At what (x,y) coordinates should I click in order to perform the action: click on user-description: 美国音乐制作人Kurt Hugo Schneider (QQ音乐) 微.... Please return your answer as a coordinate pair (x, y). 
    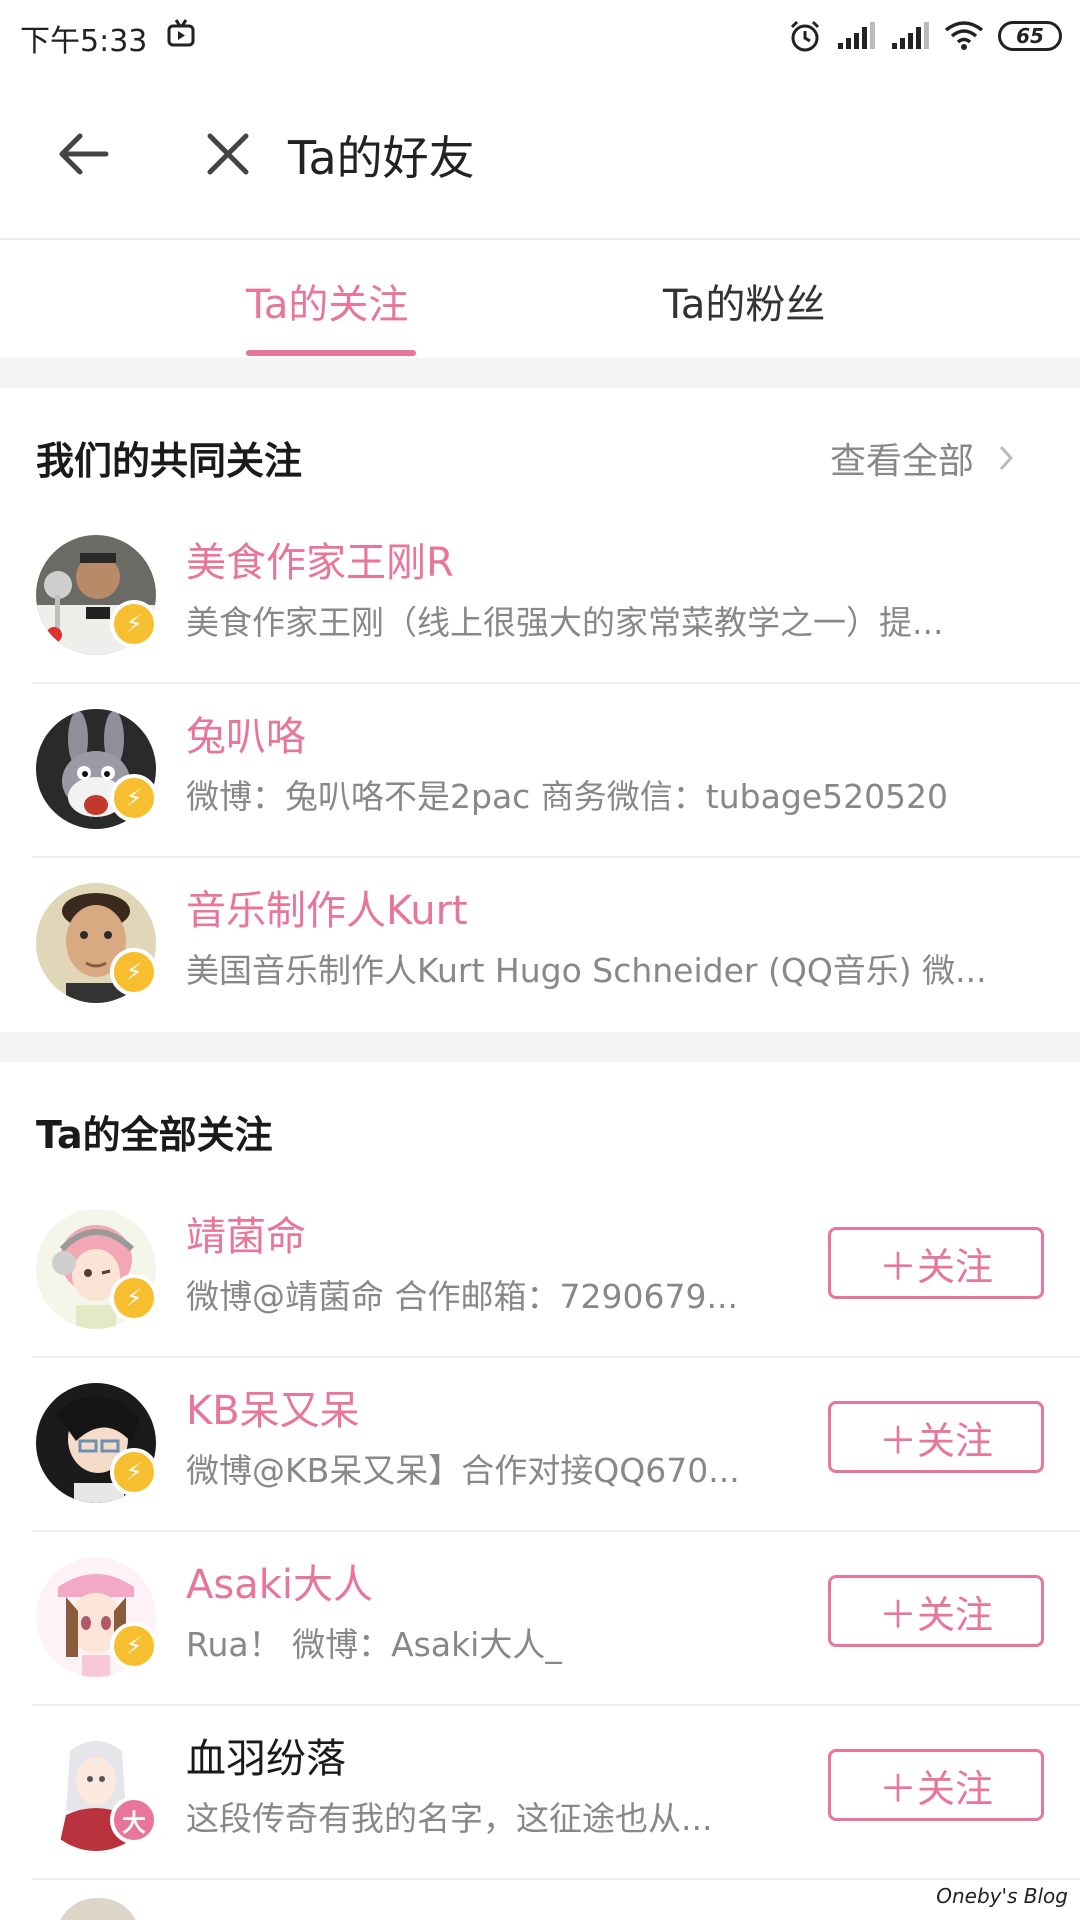
    Looking at the image, I should click on (586, 970).